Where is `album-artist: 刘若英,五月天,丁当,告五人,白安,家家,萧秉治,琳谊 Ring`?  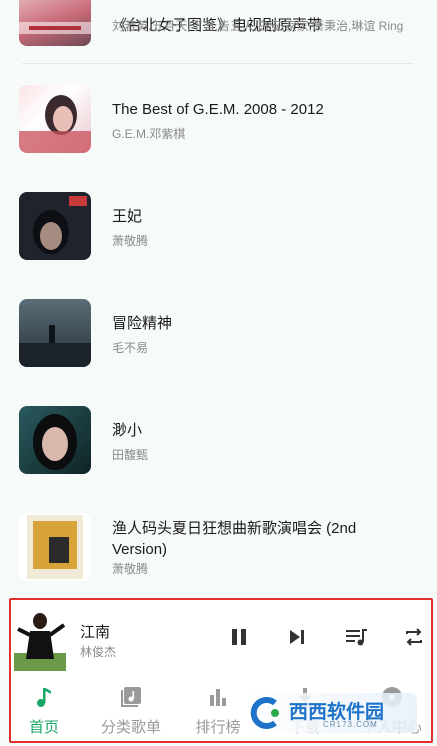 album-artist: 刘若英,五月天,丁当,告五人,白安,家家,萧秉治,琳谊 Ring is located at coordinates (258, 26).